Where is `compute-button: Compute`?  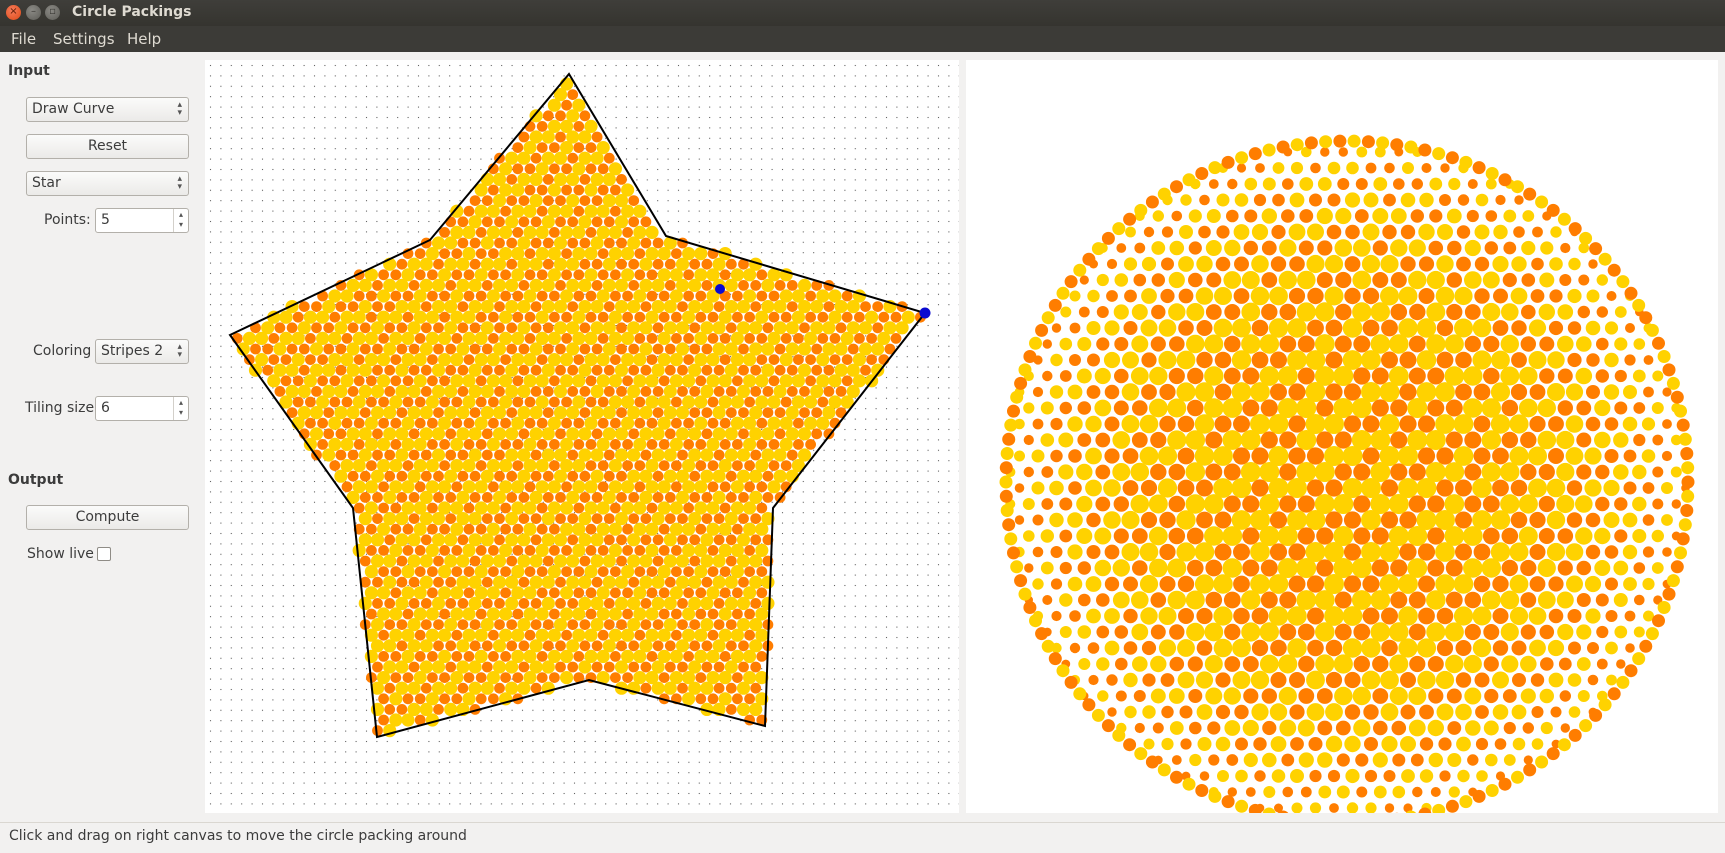 compute-button: Compute is located at coordinates (107, 517).